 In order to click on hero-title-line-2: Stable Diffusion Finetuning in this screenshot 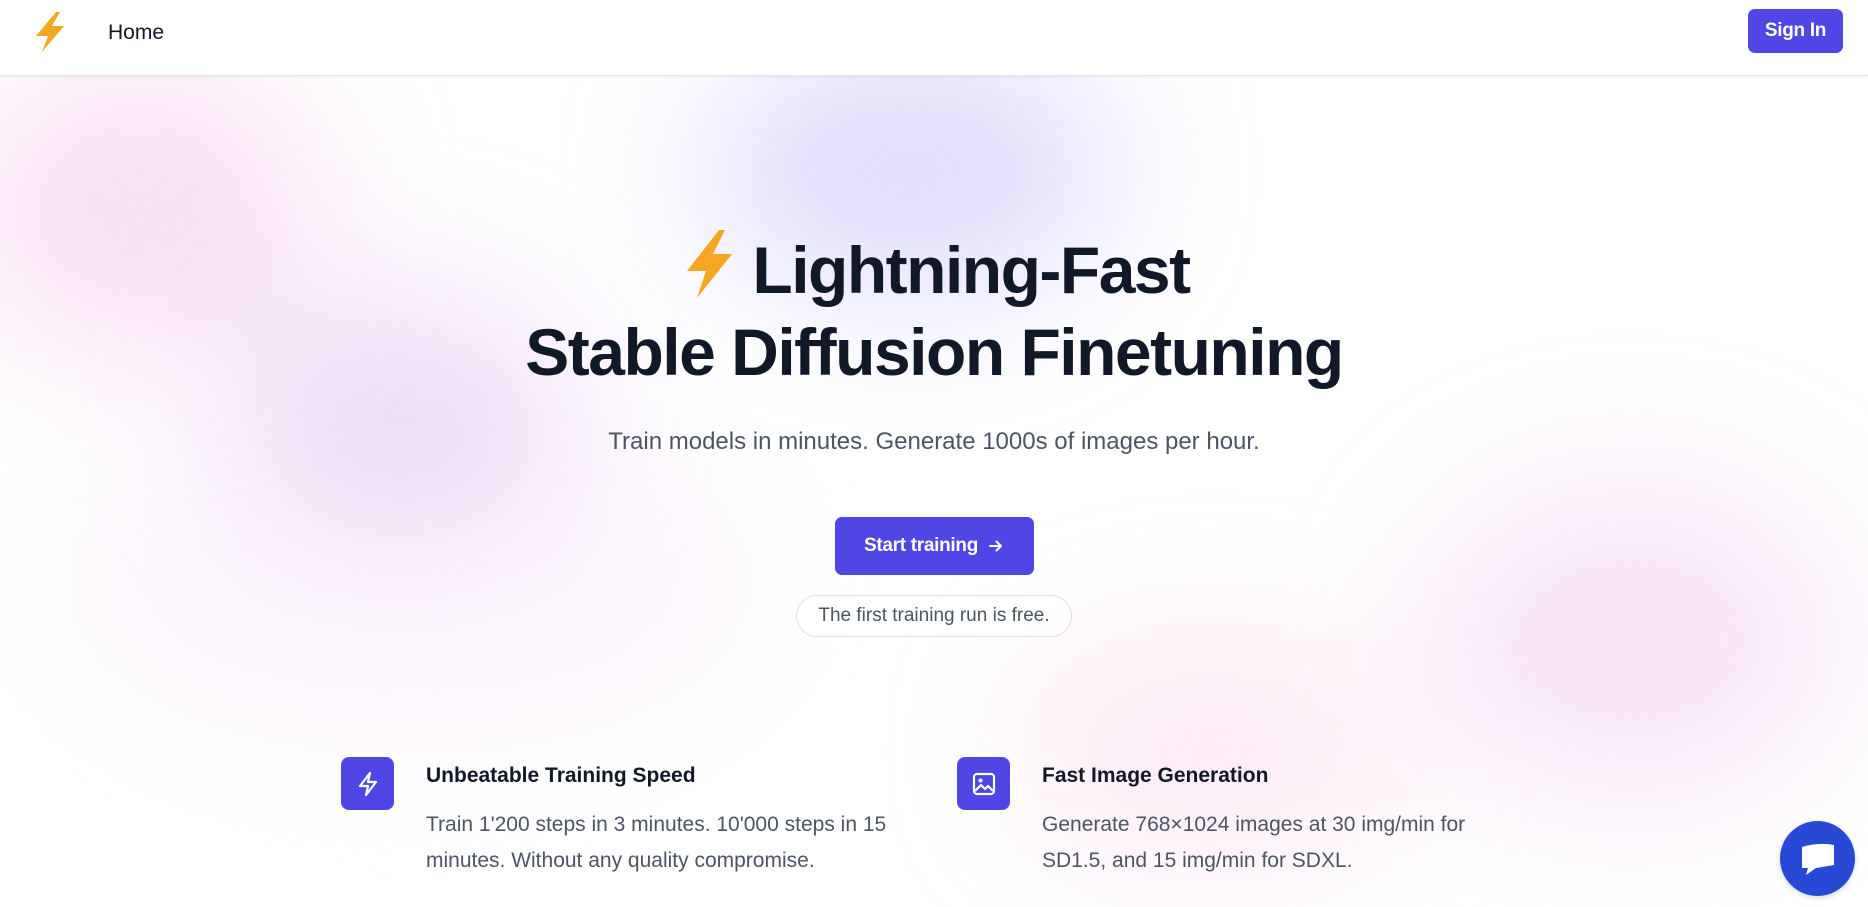, I will do `click(934, 352)`.